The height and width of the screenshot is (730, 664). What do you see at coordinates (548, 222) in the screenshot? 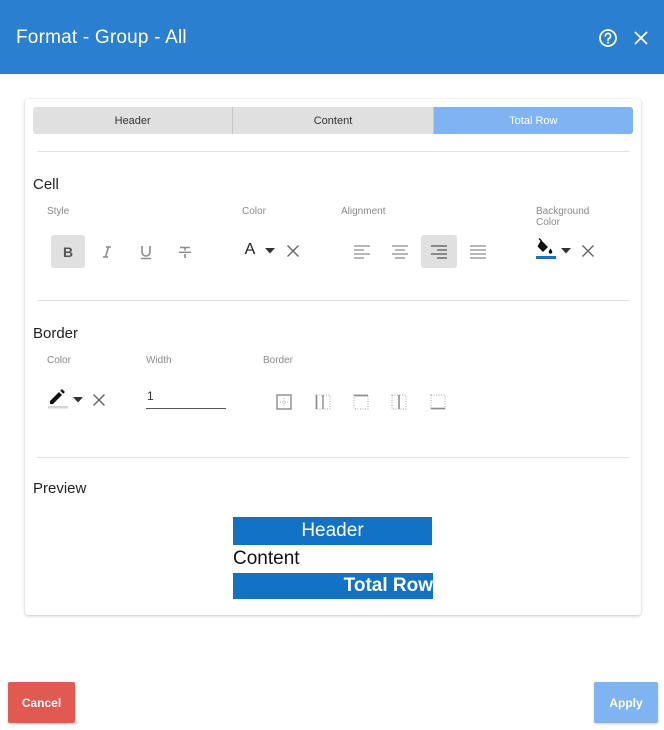
I see `background-color-label-line2: Color` at bounding box center [548, 222].